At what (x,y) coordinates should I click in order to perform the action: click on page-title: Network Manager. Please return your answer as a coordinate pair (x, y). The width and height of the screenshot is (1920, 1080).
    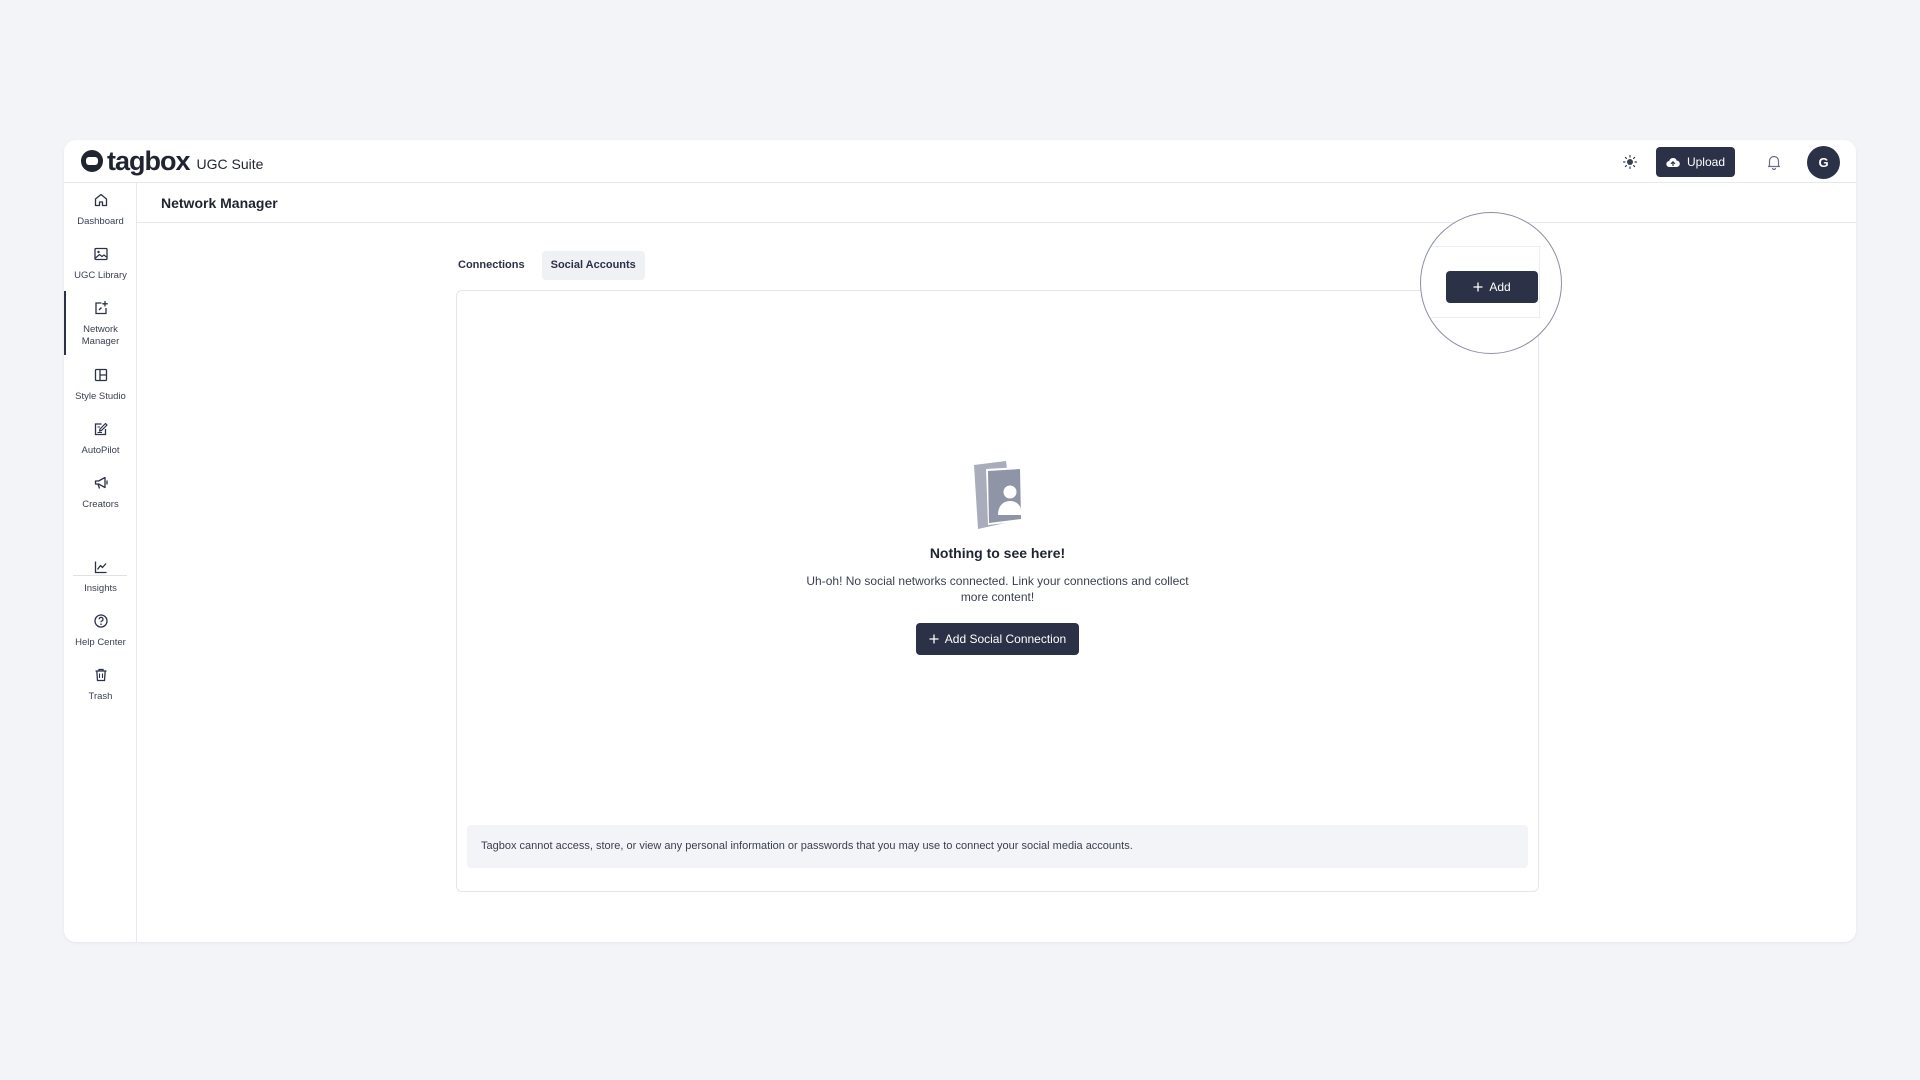
    Looking at the image, I should click on (219, 203).